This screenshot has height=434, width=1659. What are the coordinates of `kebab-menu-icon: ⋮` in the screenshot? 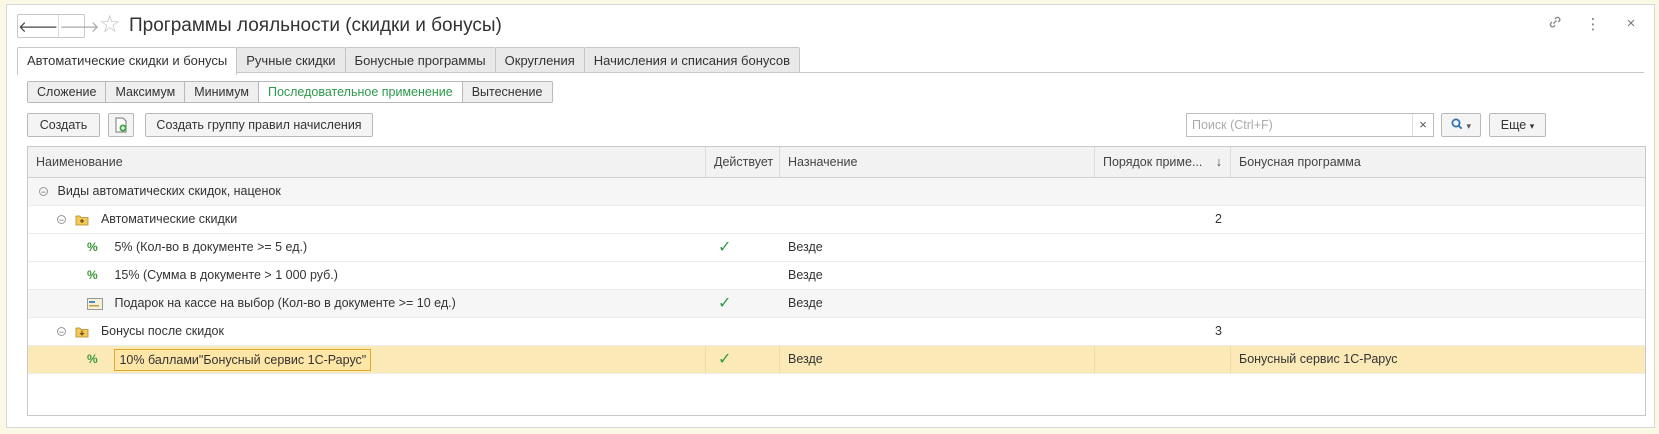 It's located at (1593, 24).